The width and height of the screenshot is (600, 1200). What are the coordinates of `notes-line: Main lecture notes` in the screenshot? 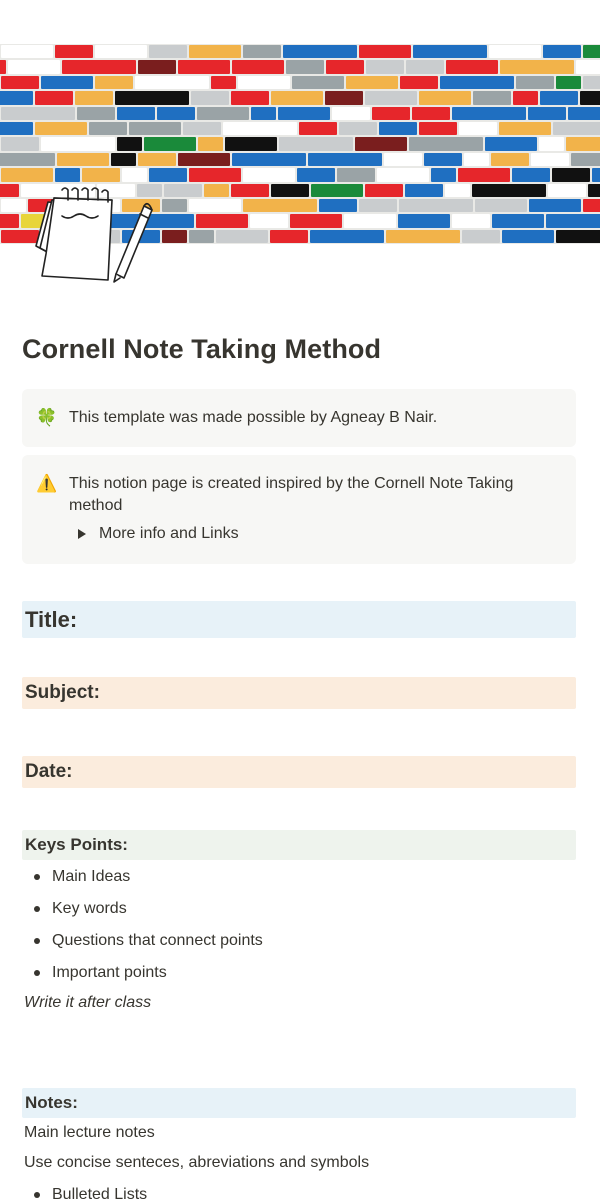 It's located at (89, 1133).